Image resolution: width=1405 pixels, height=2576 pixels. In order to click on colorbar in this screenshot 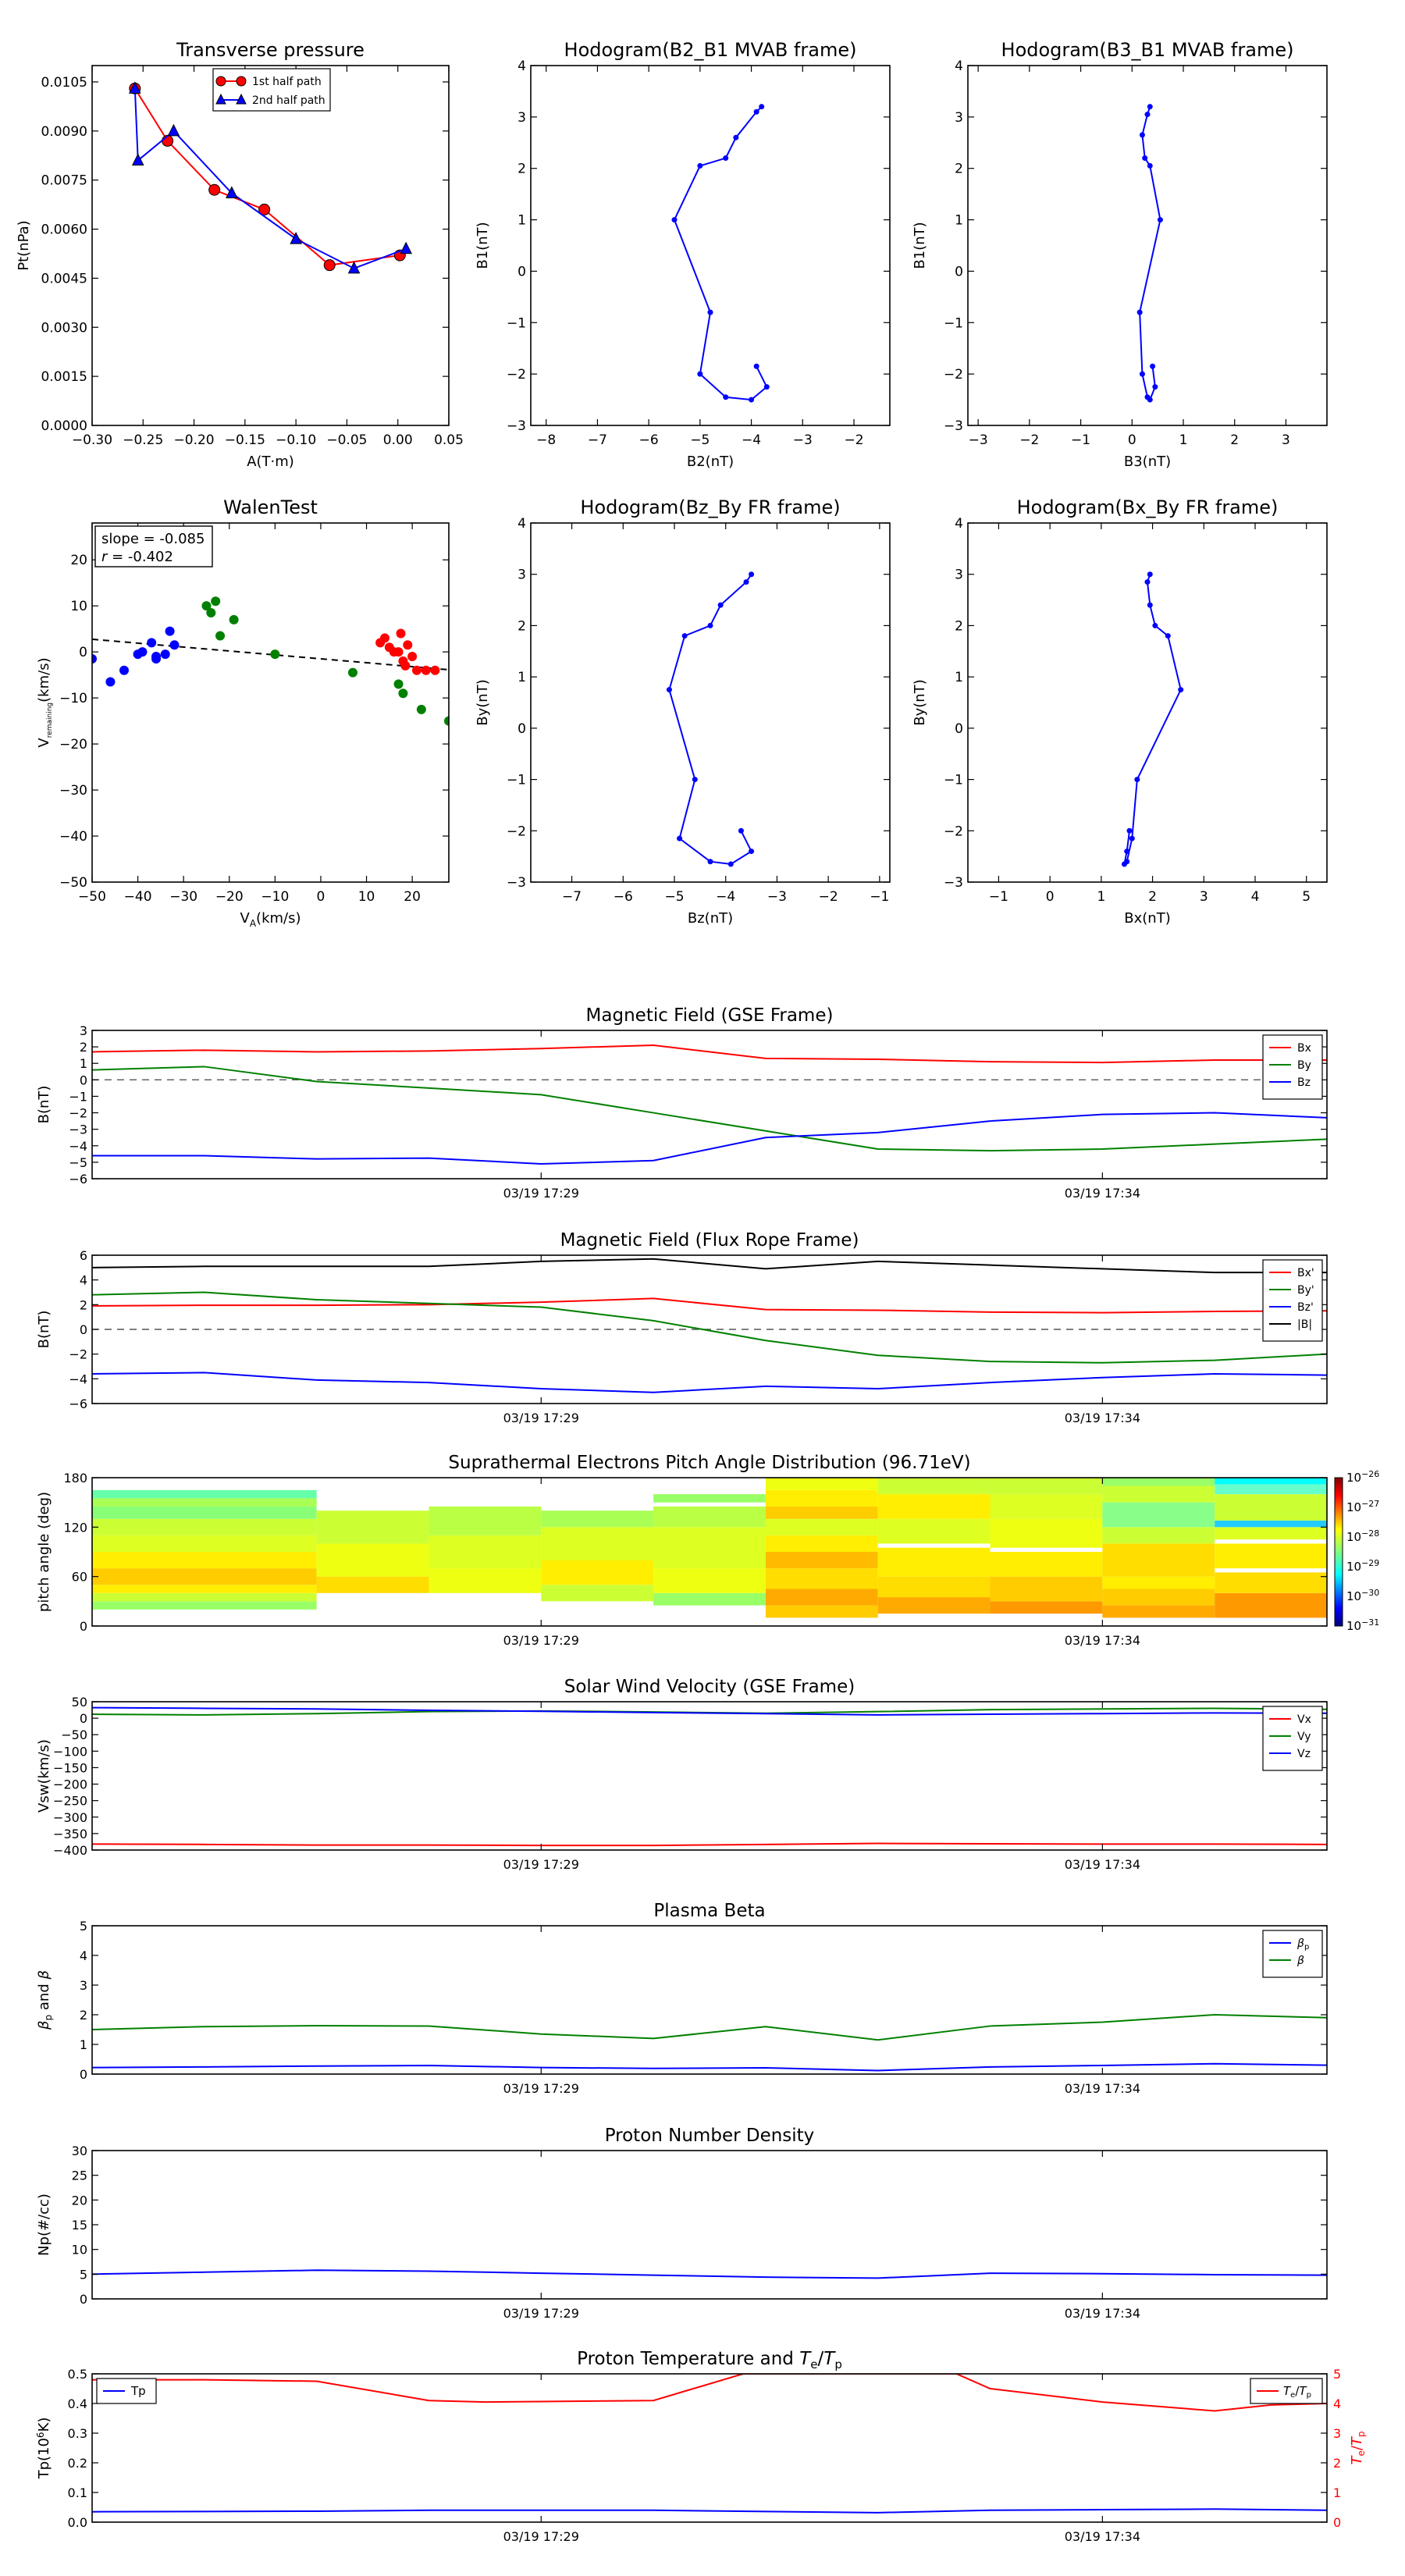, I will do `click(1339, 1552)`.